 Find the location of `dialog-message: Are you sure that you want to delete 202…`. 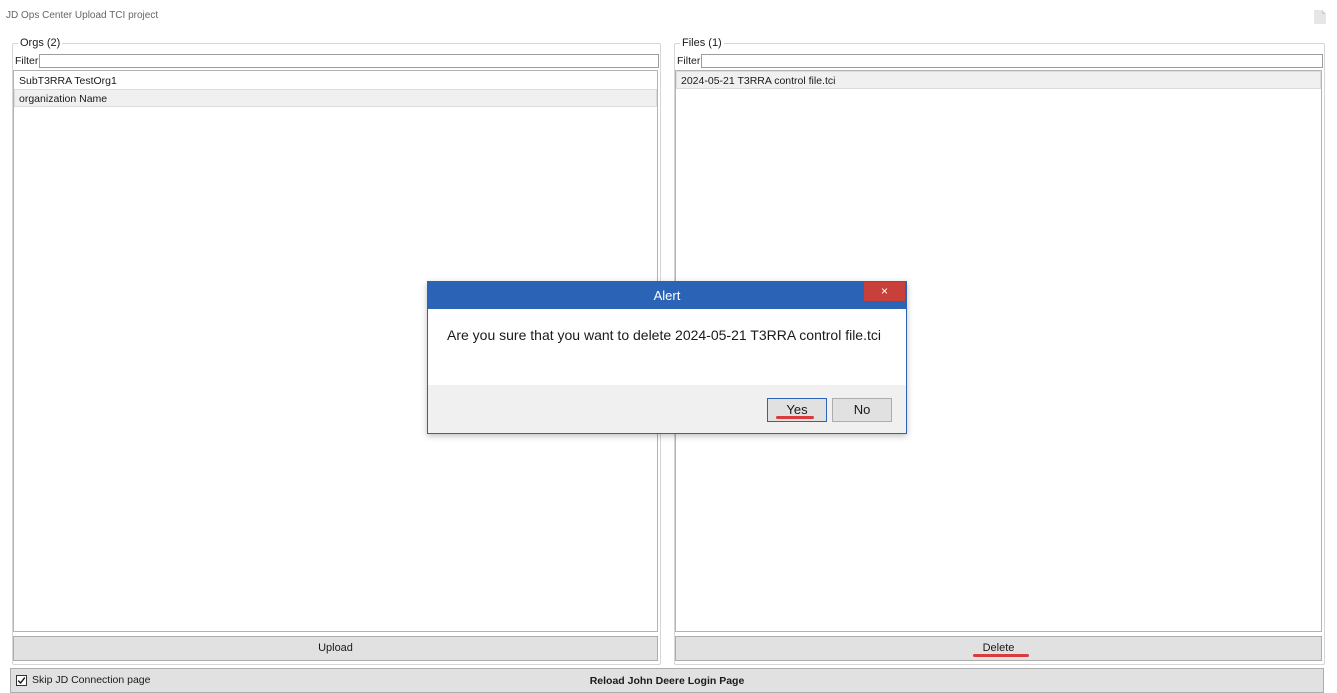

dialog-message: Are you sure that you want to delete 202… is located at coordinates (664, 335).